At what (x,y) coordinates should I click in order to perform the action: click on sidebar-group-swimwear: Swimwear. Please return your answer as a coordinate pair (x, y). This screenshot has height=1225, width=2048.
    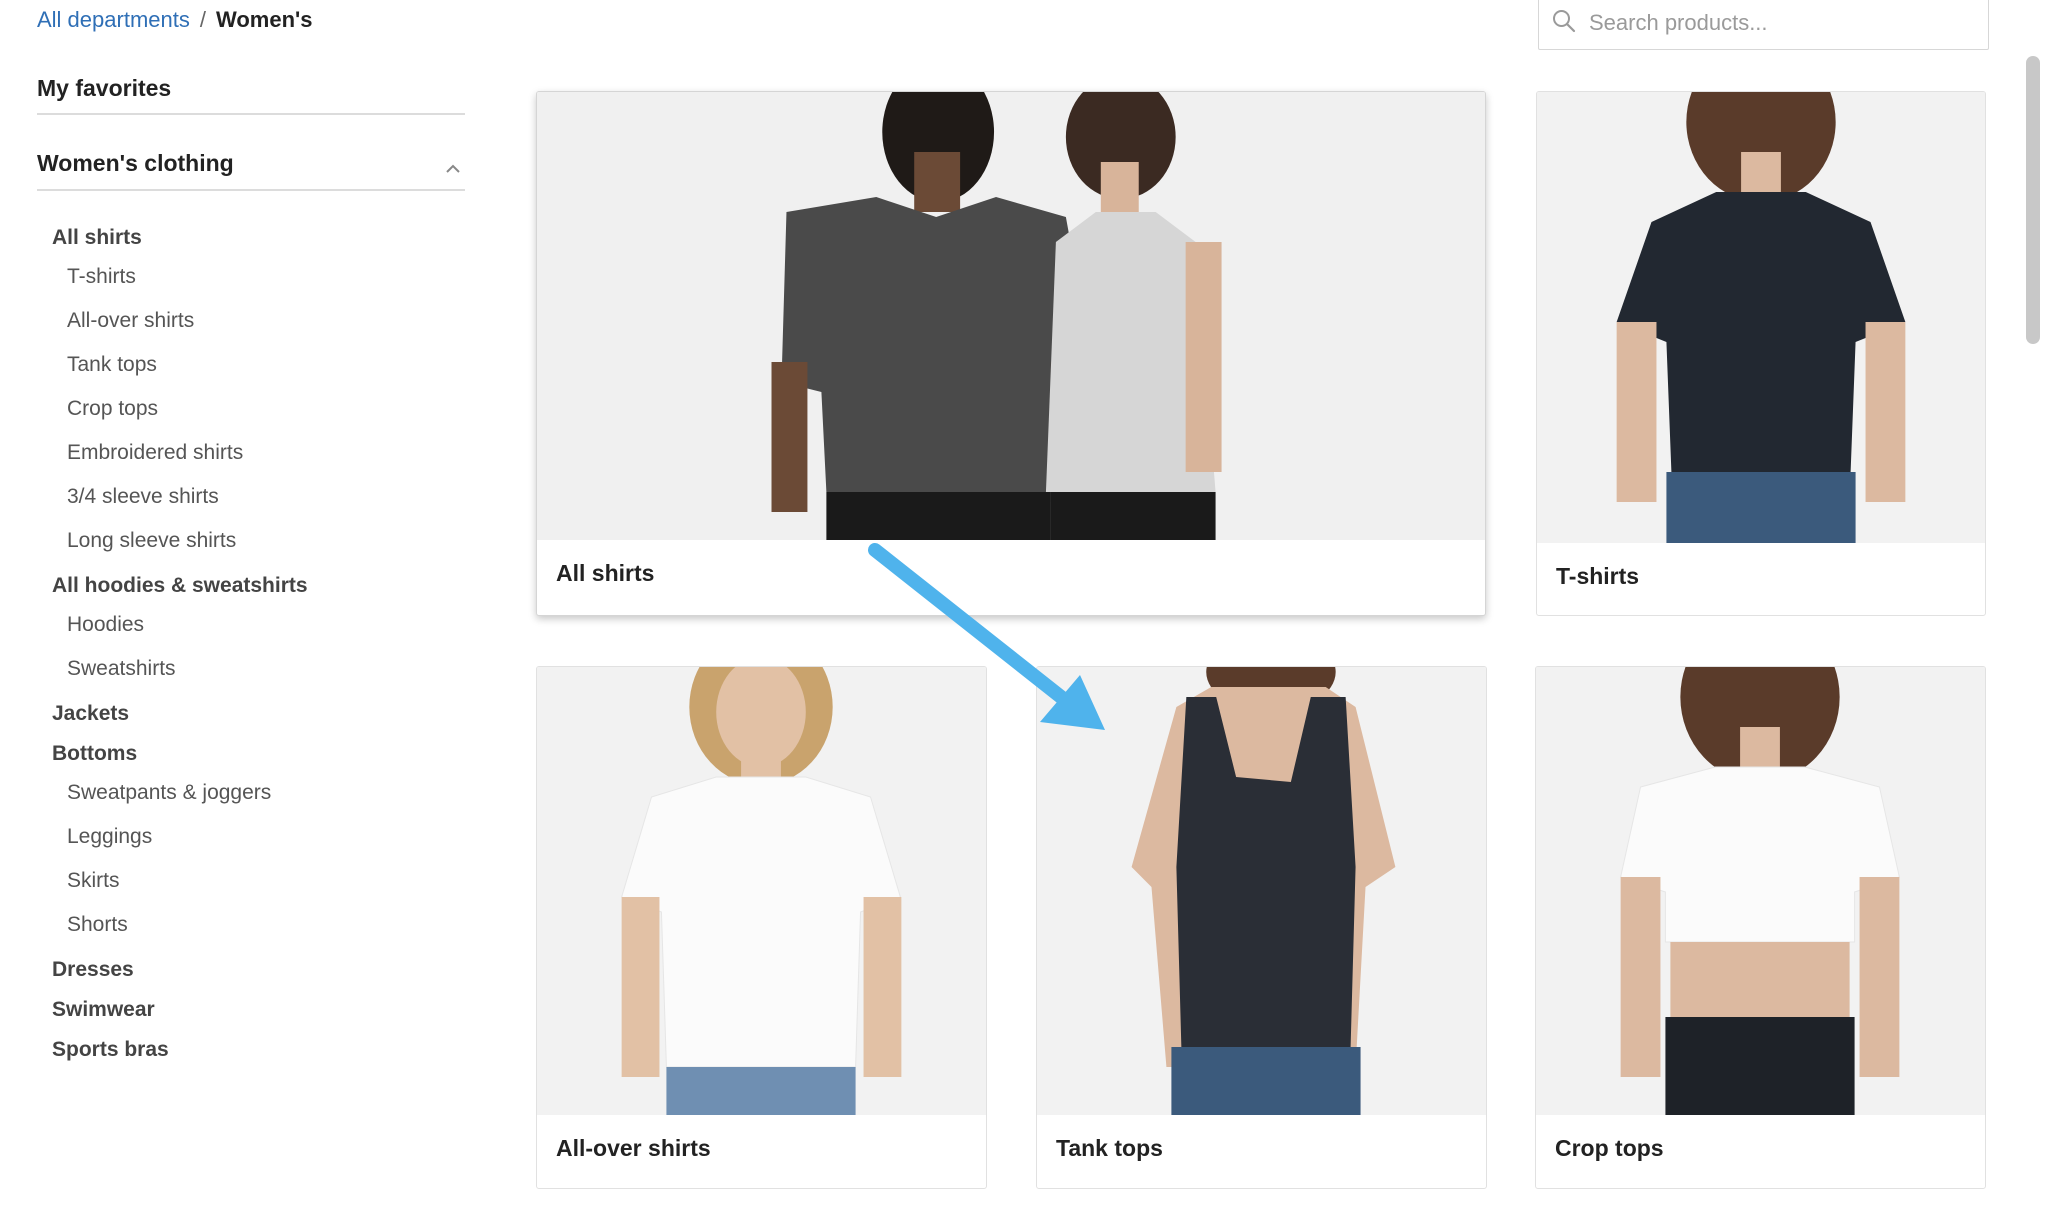
    Looking at the image, I should click on (251, 1010).